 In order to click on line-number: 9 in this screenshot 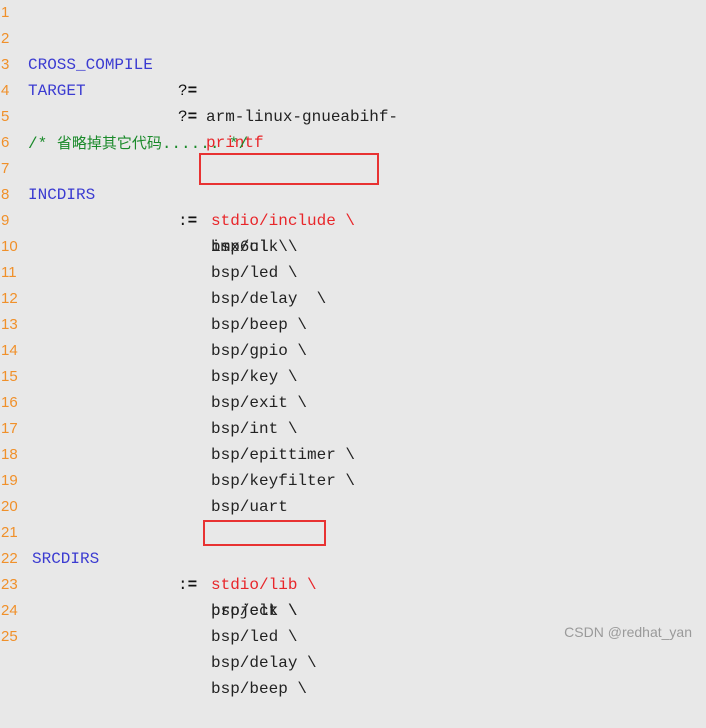, I will do `click(5, 220)`.